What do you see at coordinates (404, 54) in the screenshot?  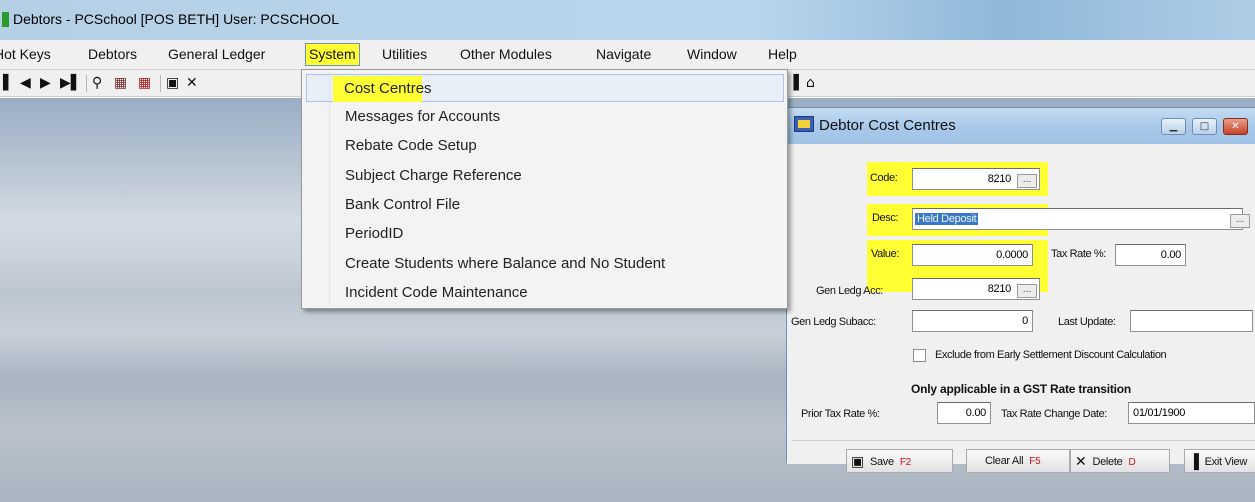 I see `menu-utilities: Utilities` at bounding box center [404, 54].